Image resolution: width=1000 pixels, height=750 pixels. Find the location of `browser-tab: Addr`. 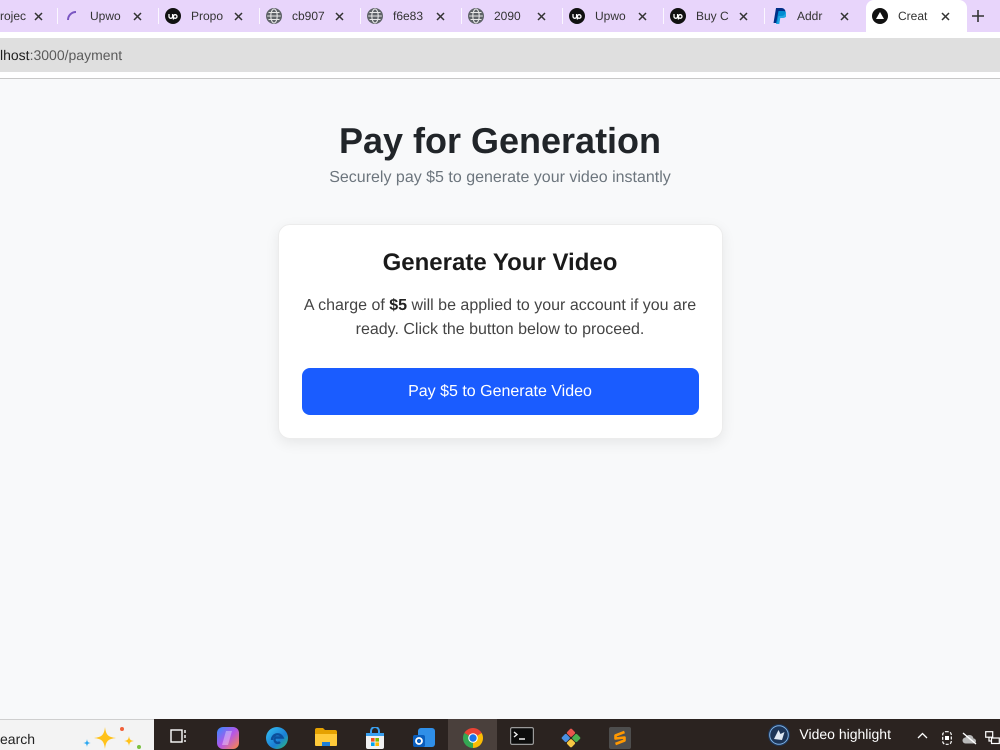

browser-tab: Addr is located at coordinates (815, 16).